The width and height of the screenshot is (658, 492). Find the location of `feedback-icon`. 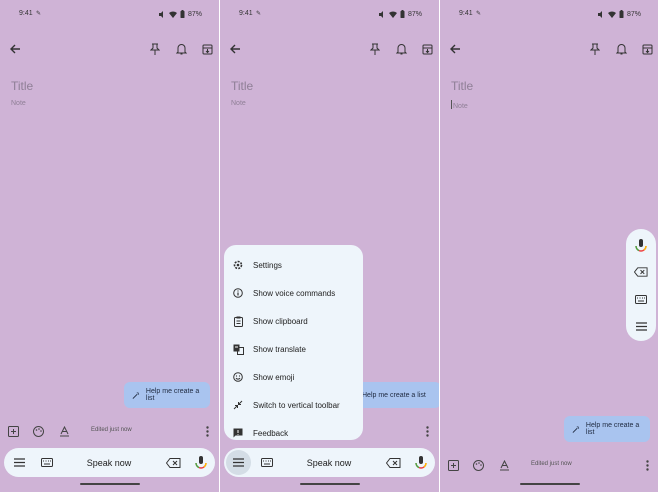

feedback-icon is located at coordinates (238, 433).